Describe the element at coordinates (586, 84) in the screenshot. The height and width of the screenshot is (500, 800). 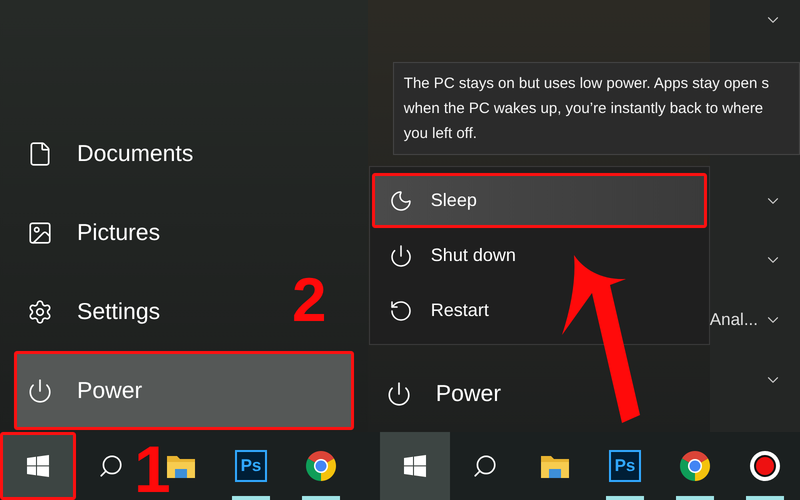
I see `tooltip-text-line: The PC stays on but uses low power. Apps stay open s` at that location.